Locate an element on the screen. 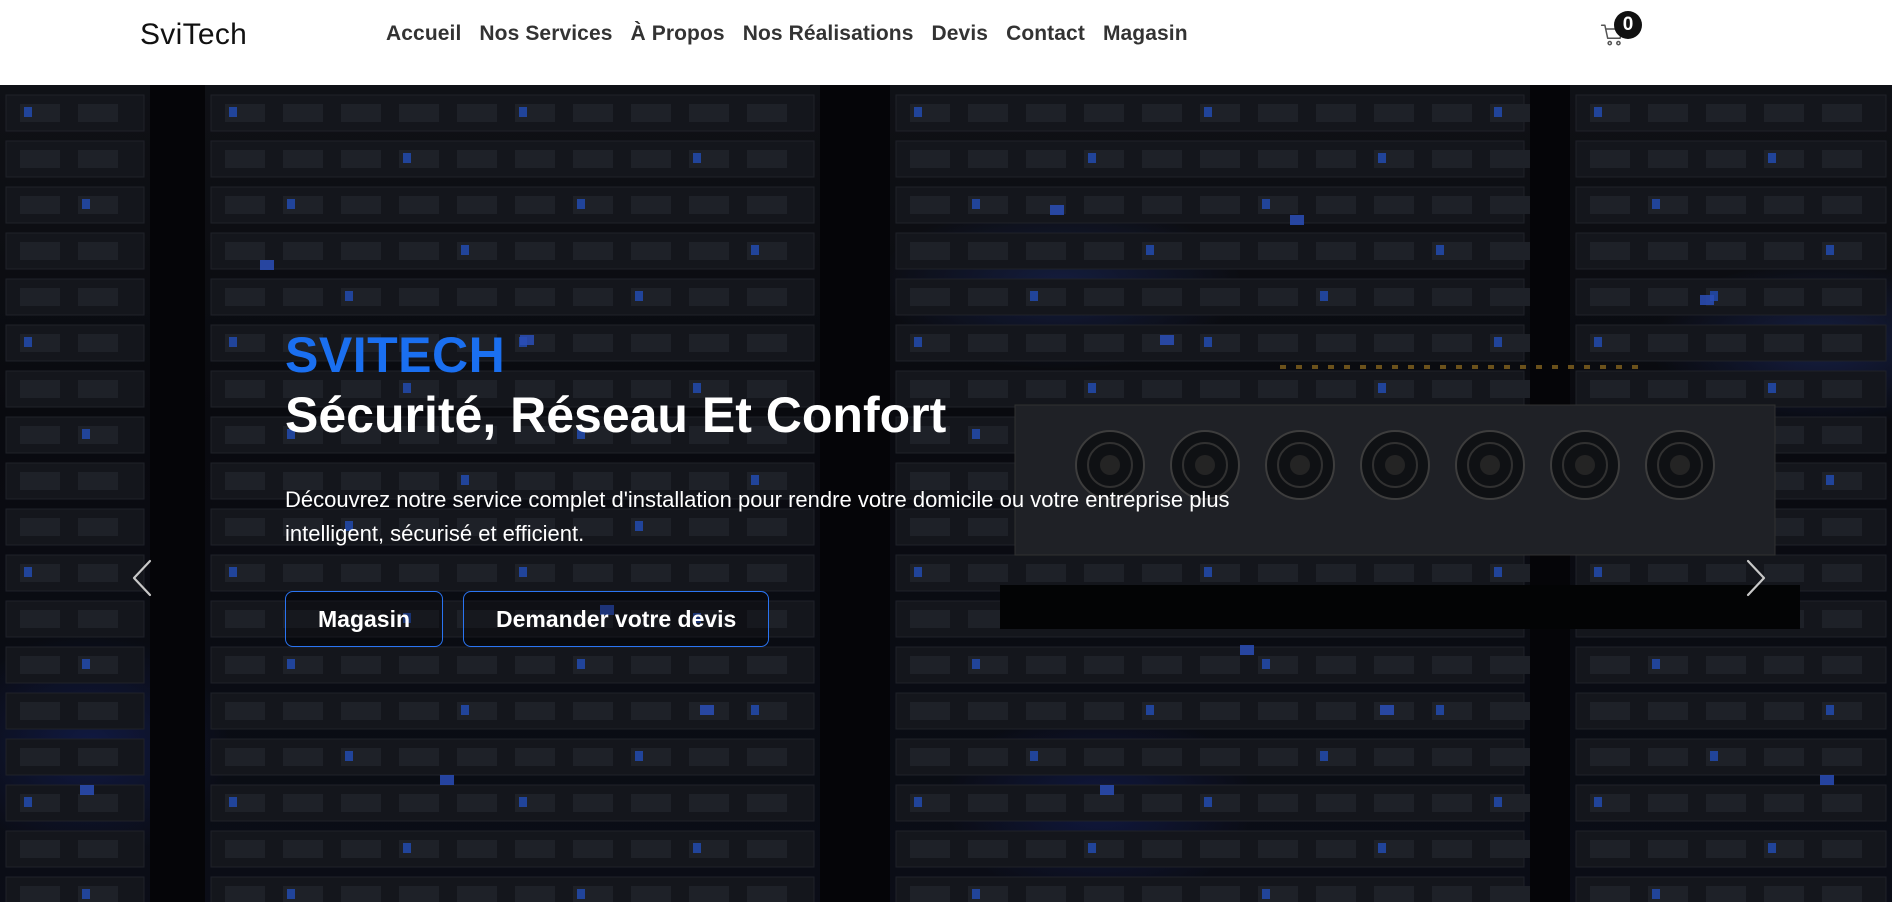  chevron-right-icon is located at coordinates (1756, 578).